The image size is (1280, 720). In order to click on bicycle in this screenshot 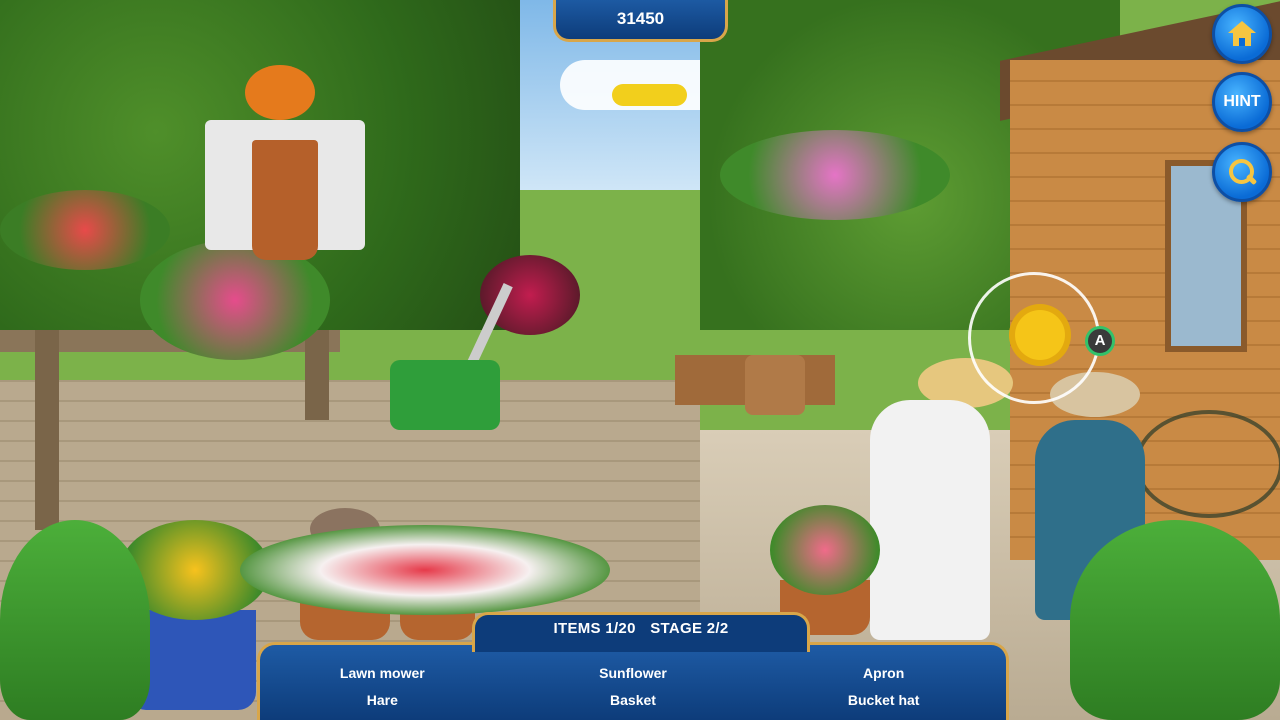, I will do `click(1207, 464)`.